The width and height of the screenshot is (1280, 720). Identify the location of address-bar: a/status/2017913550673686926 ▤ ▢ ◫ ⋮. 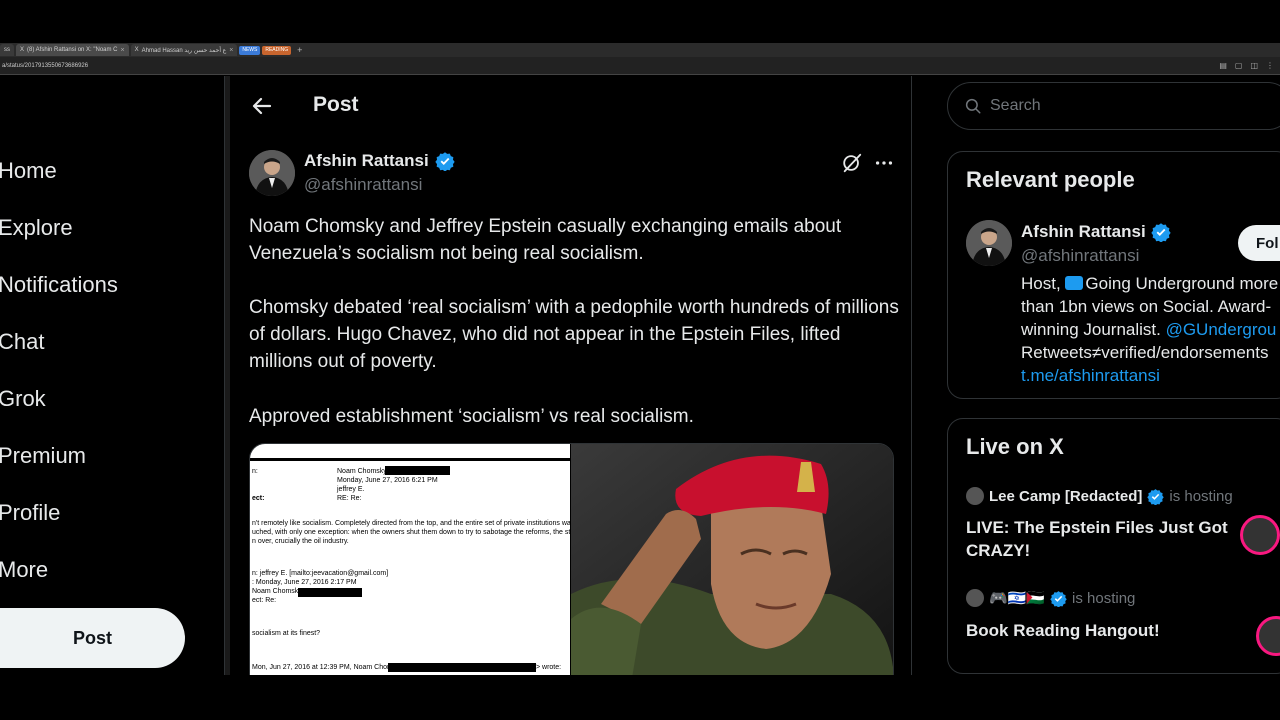
(640, 66).